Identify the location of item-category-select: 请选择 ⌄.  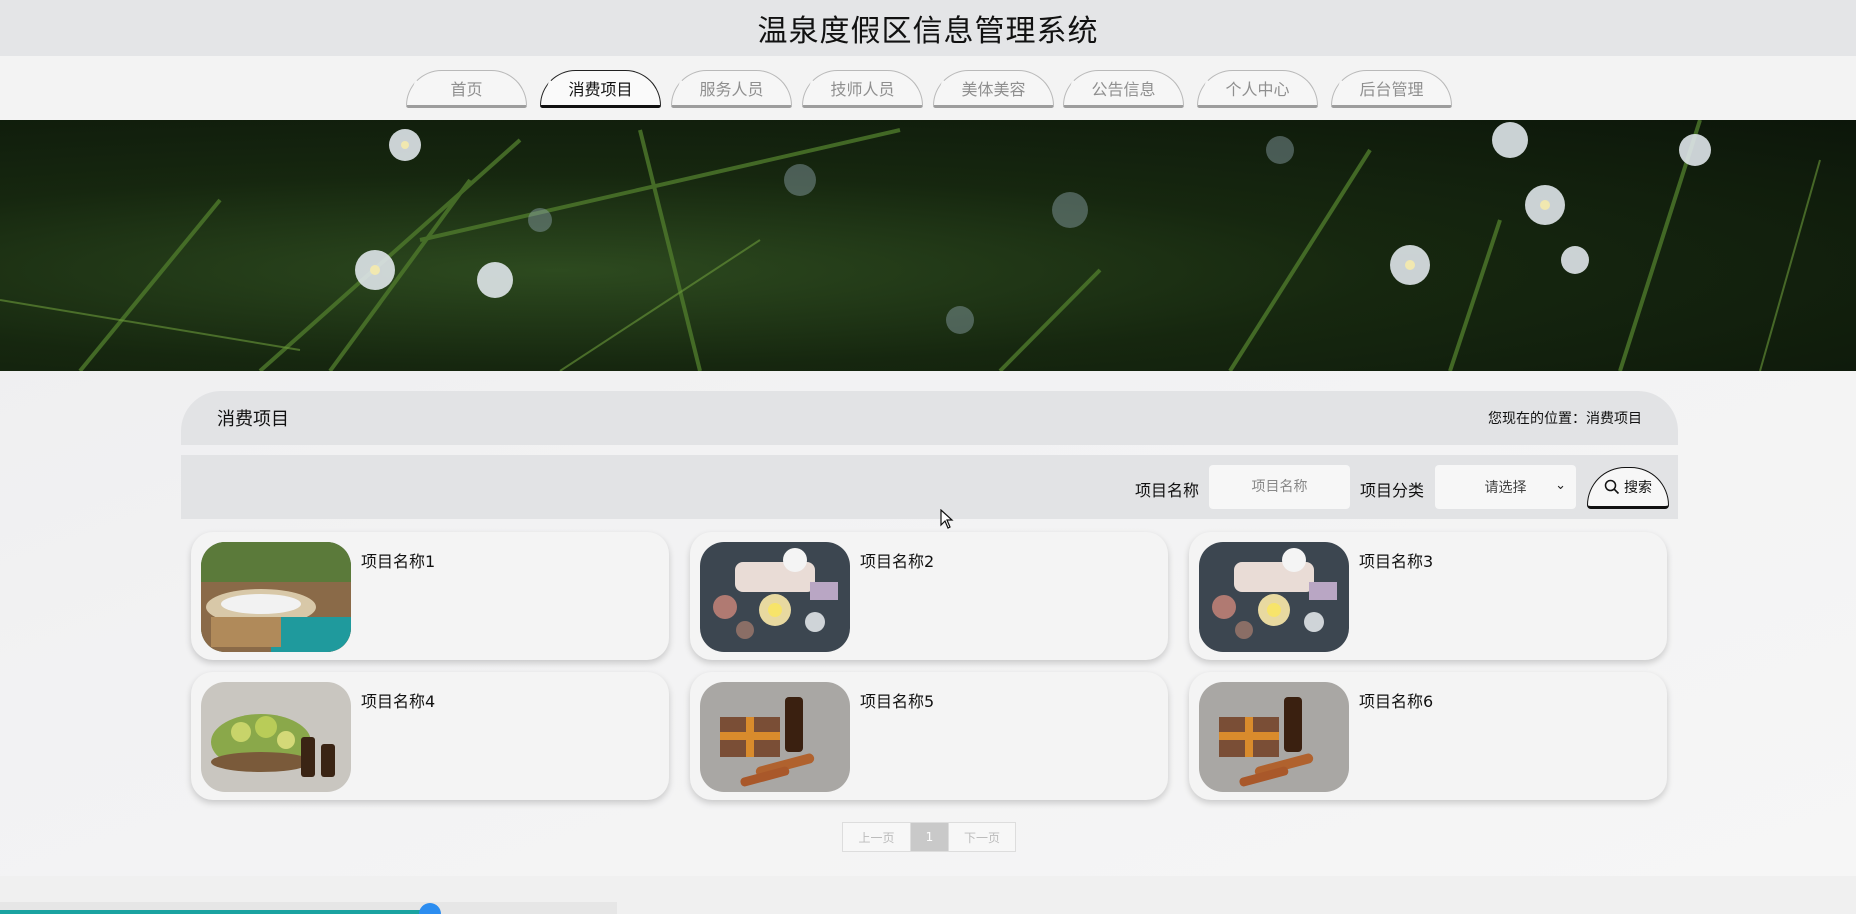
(1505, 487).